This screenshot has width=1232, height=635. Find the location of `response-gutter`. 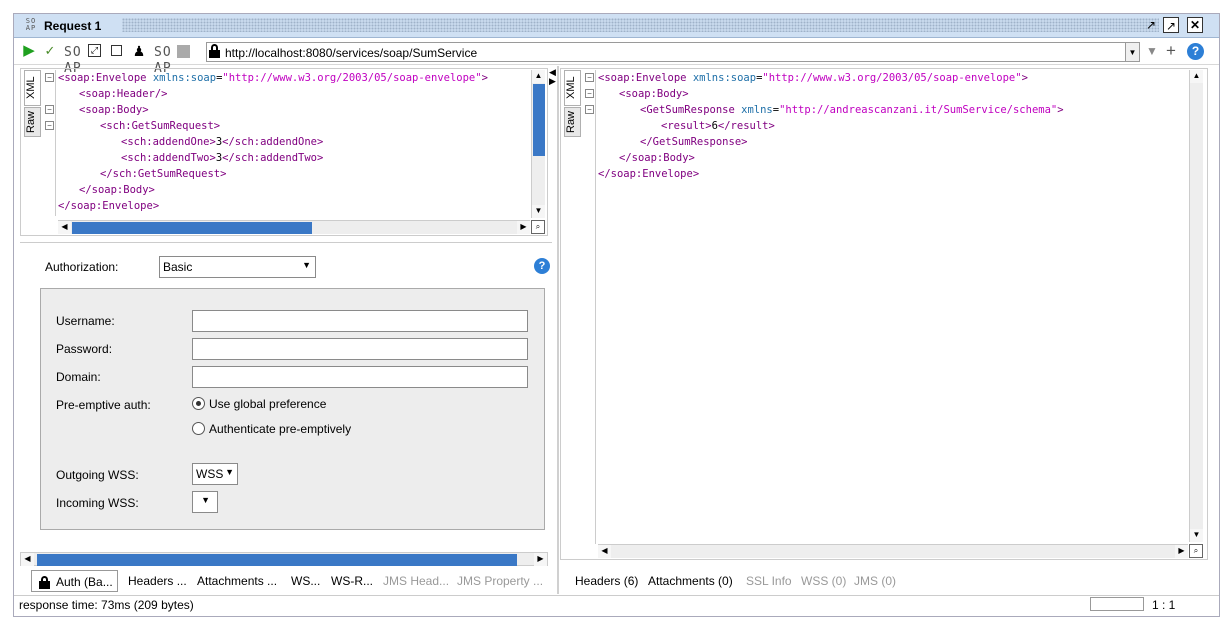

response-gutter is located at coordinates (589, 307).